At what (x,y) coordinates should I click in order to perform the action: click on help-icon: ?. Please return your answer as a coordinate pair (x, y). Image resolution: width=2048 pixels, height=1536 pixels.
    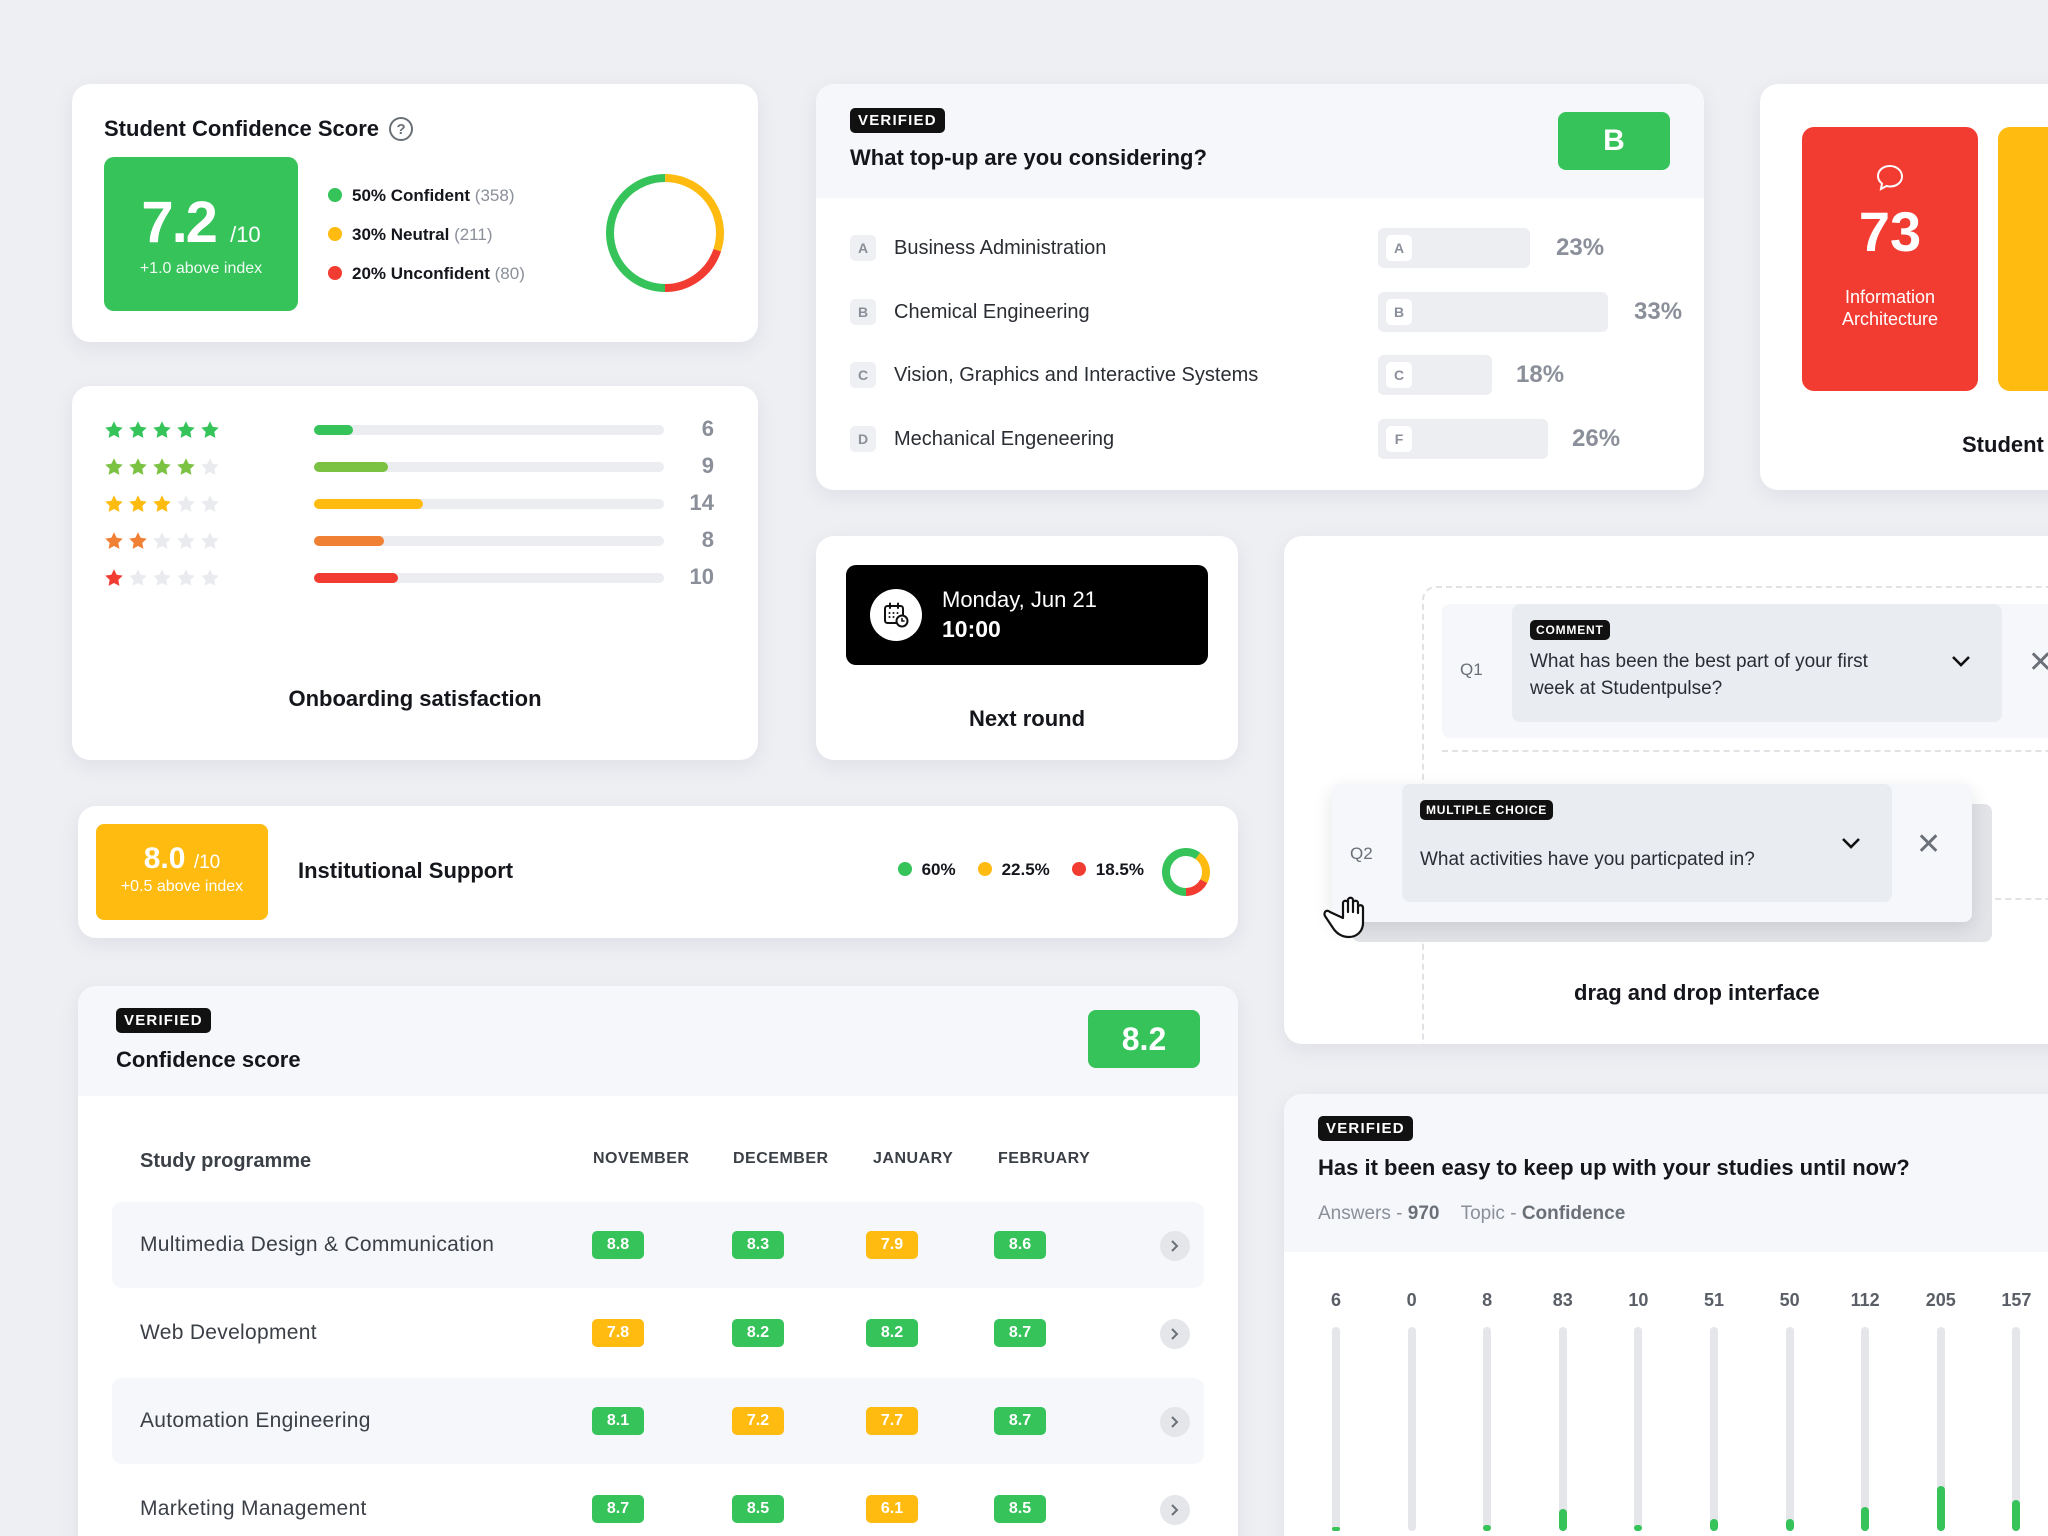
    Looking at the image, I should click on (401, 129).